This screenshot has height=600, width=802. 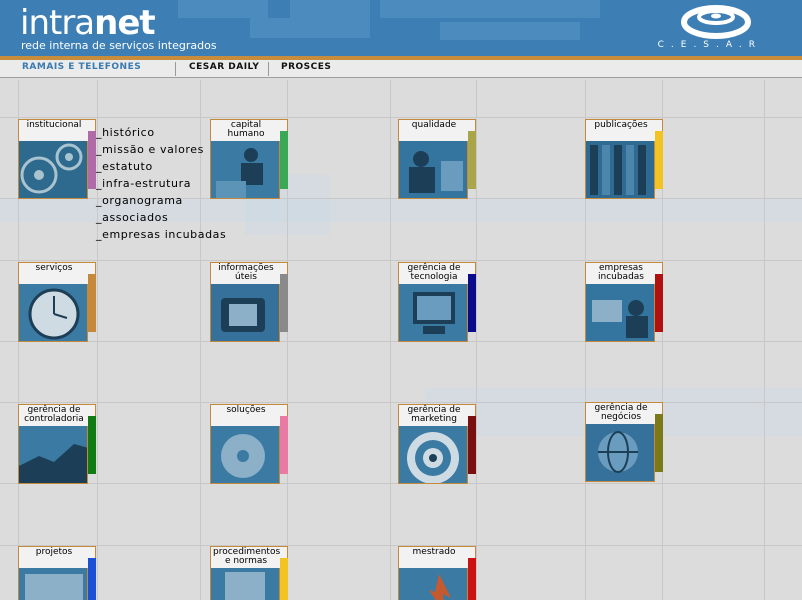 I want to click on tile-solucoes: soluções, so click(x=249, y=444).